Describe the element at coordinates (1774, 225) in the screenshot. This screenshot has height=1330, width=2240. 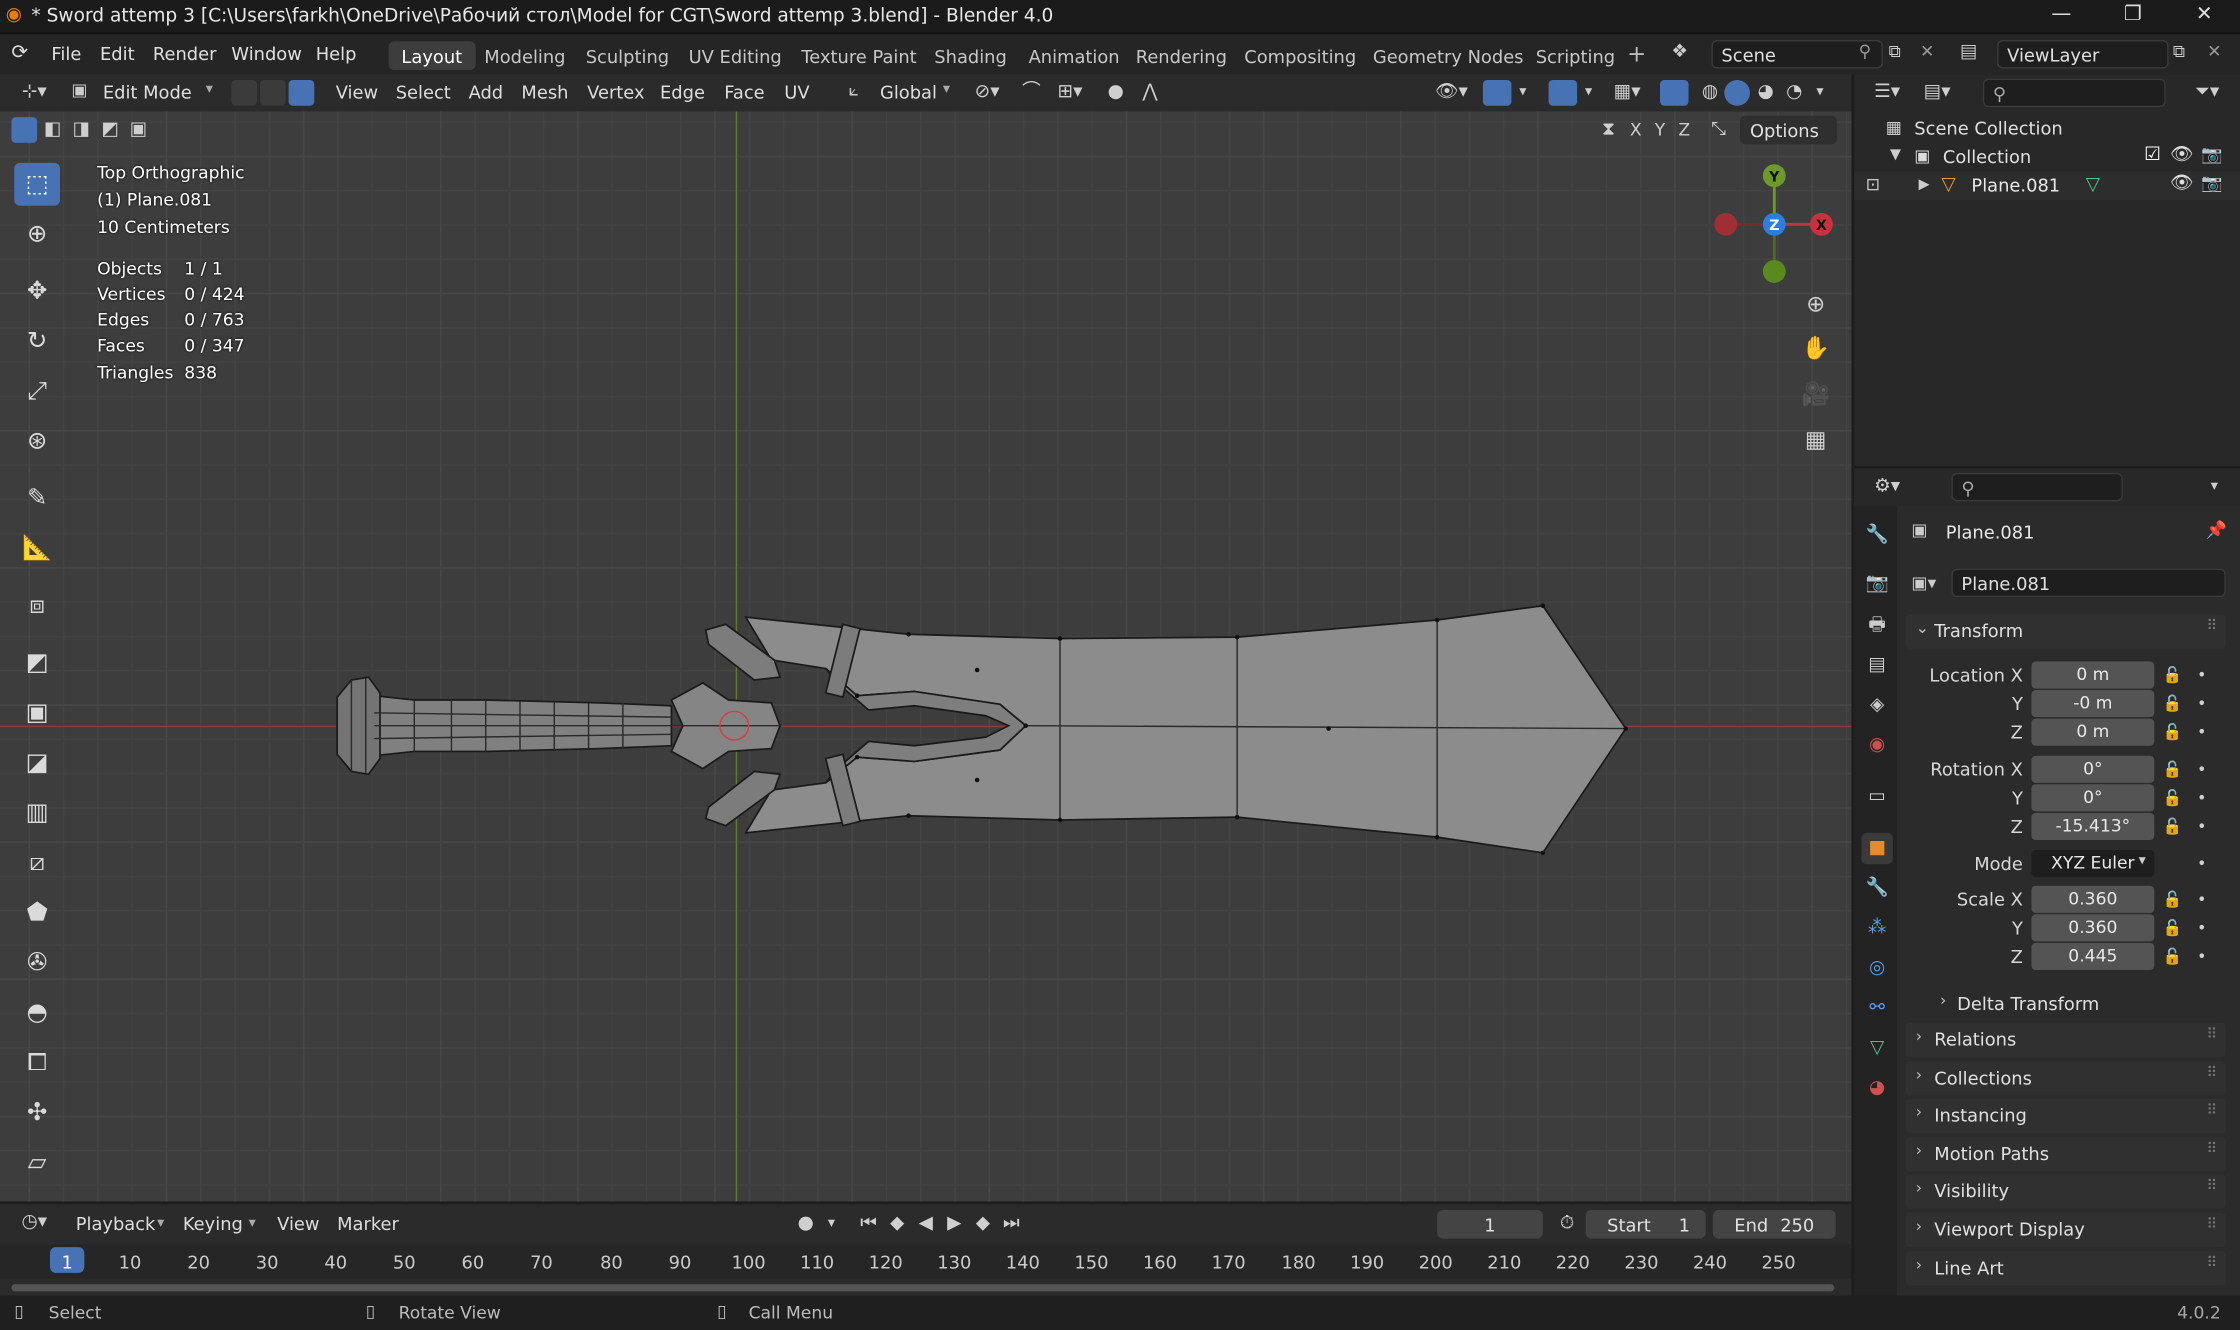
I see `navigation-gizmo: Y Z X` at that location.